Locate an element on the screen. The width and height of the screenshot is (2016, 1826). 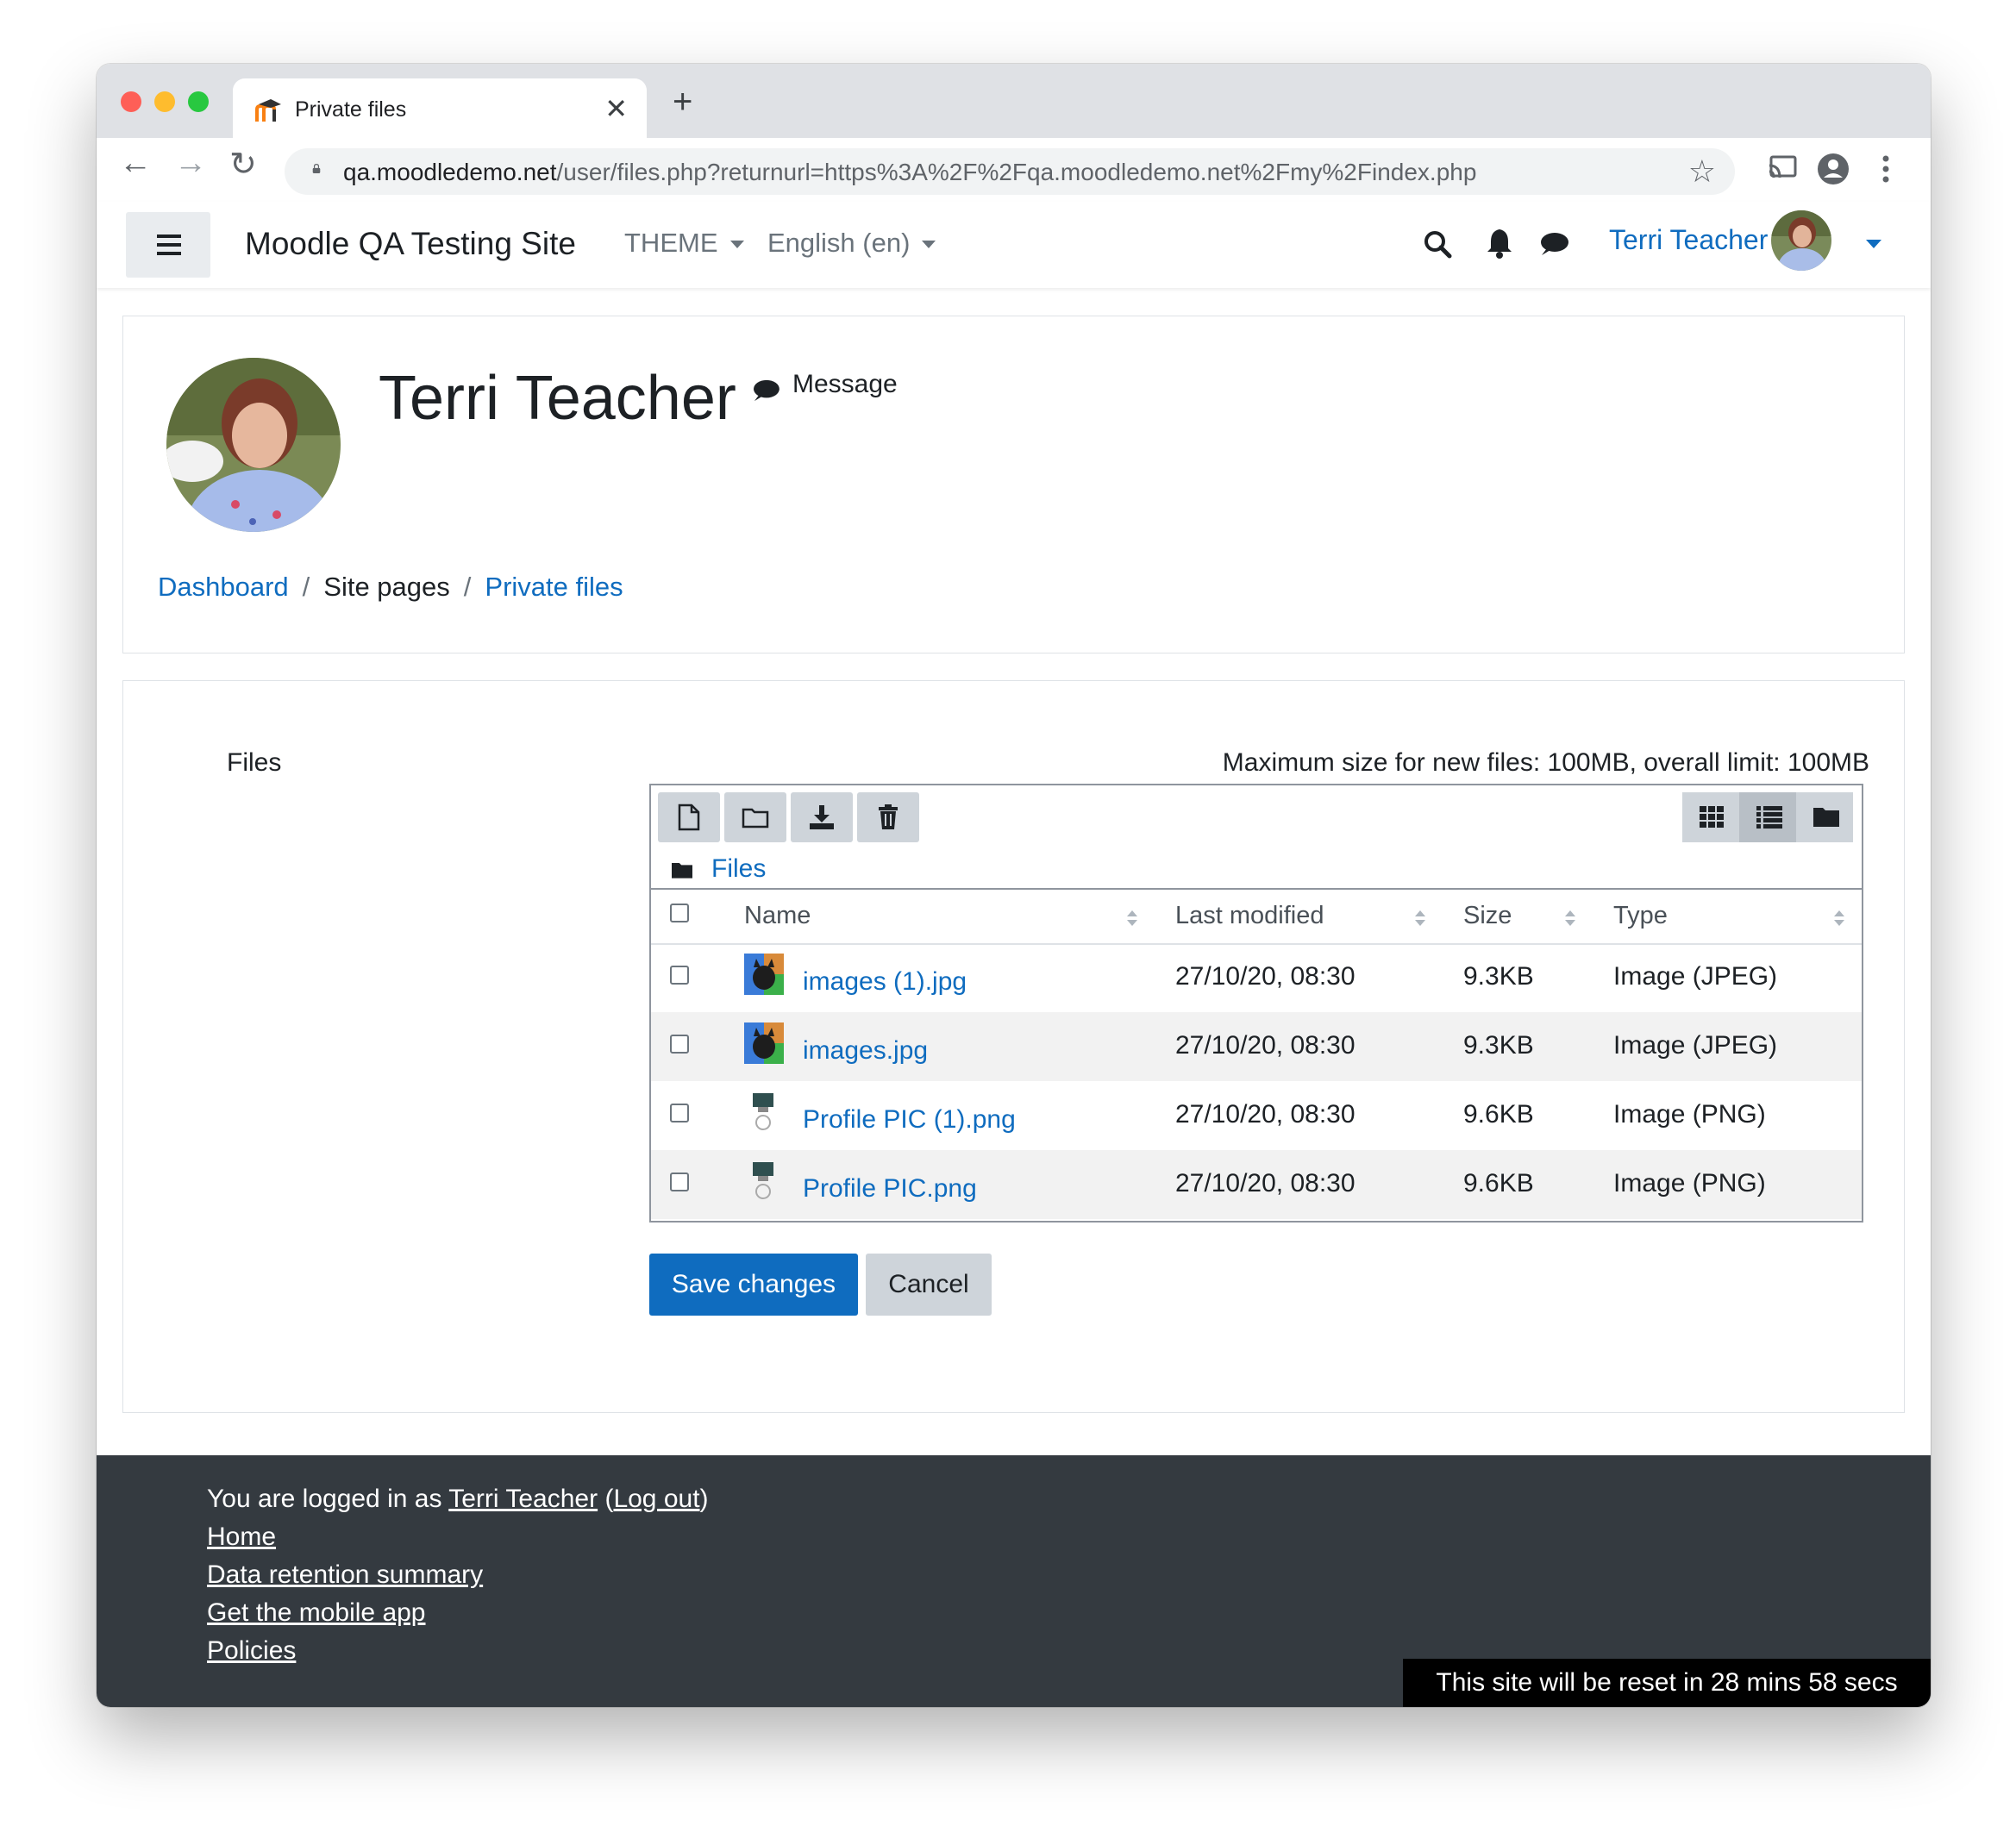
path-files-link: Files is located at coordinates (739, 868).